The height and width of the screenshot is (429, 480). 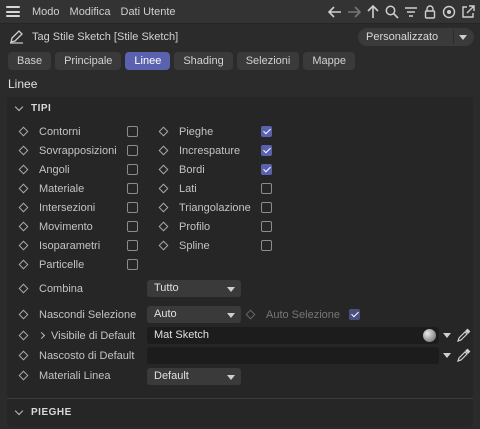 What do you see at coordinates (266, 207) in the screenshot?
I see `checkbox-triangolazione` at bounding box center [266, 207].